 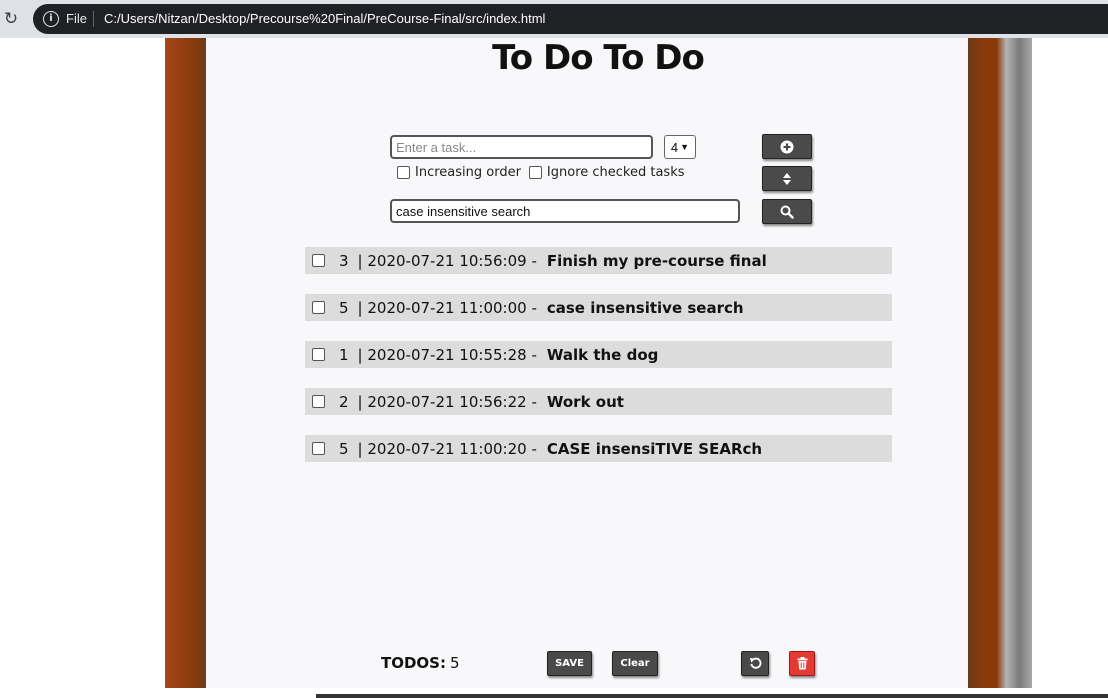 I want to click on bottom-strip, so click(x=554, y=693).